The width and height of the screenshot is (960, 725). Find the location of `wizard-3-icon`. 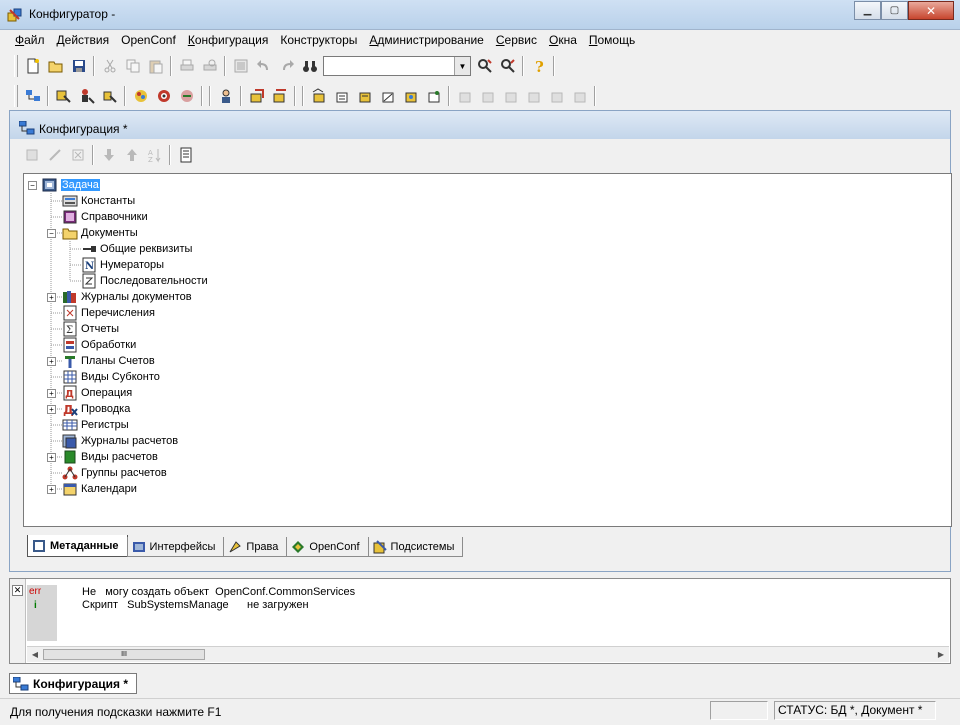

wizard-3-icon is located at coordinates (364, 96).